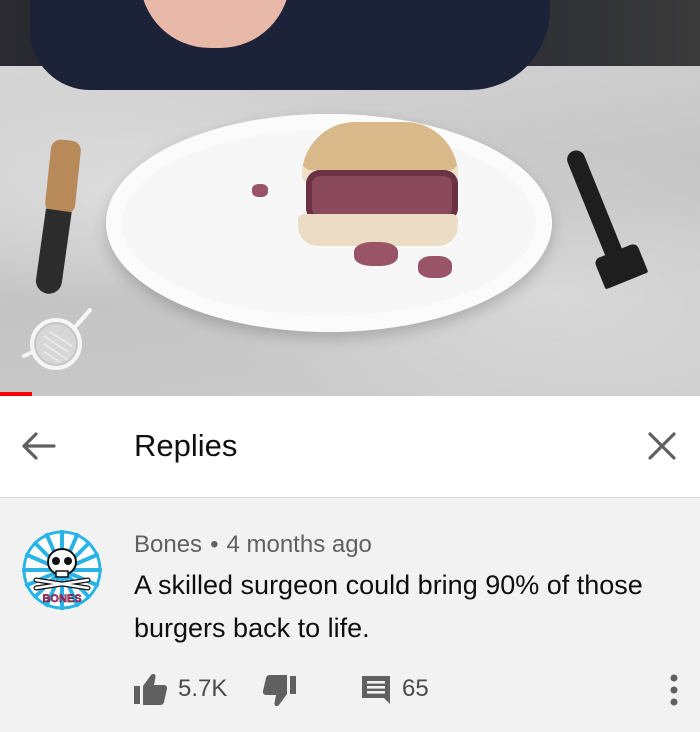  What do you see at coordinates (662, 446) in the screenshot?
I see `close-icon` at bounding box center [662, 446].